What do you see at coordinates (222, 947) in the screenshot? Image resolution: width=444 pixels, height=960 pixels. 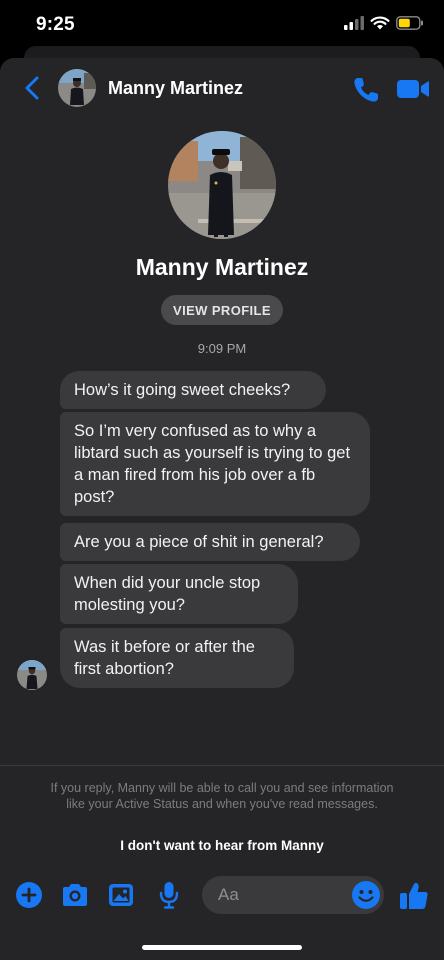 I see `home-indicator` at bounding box center [222, 947].